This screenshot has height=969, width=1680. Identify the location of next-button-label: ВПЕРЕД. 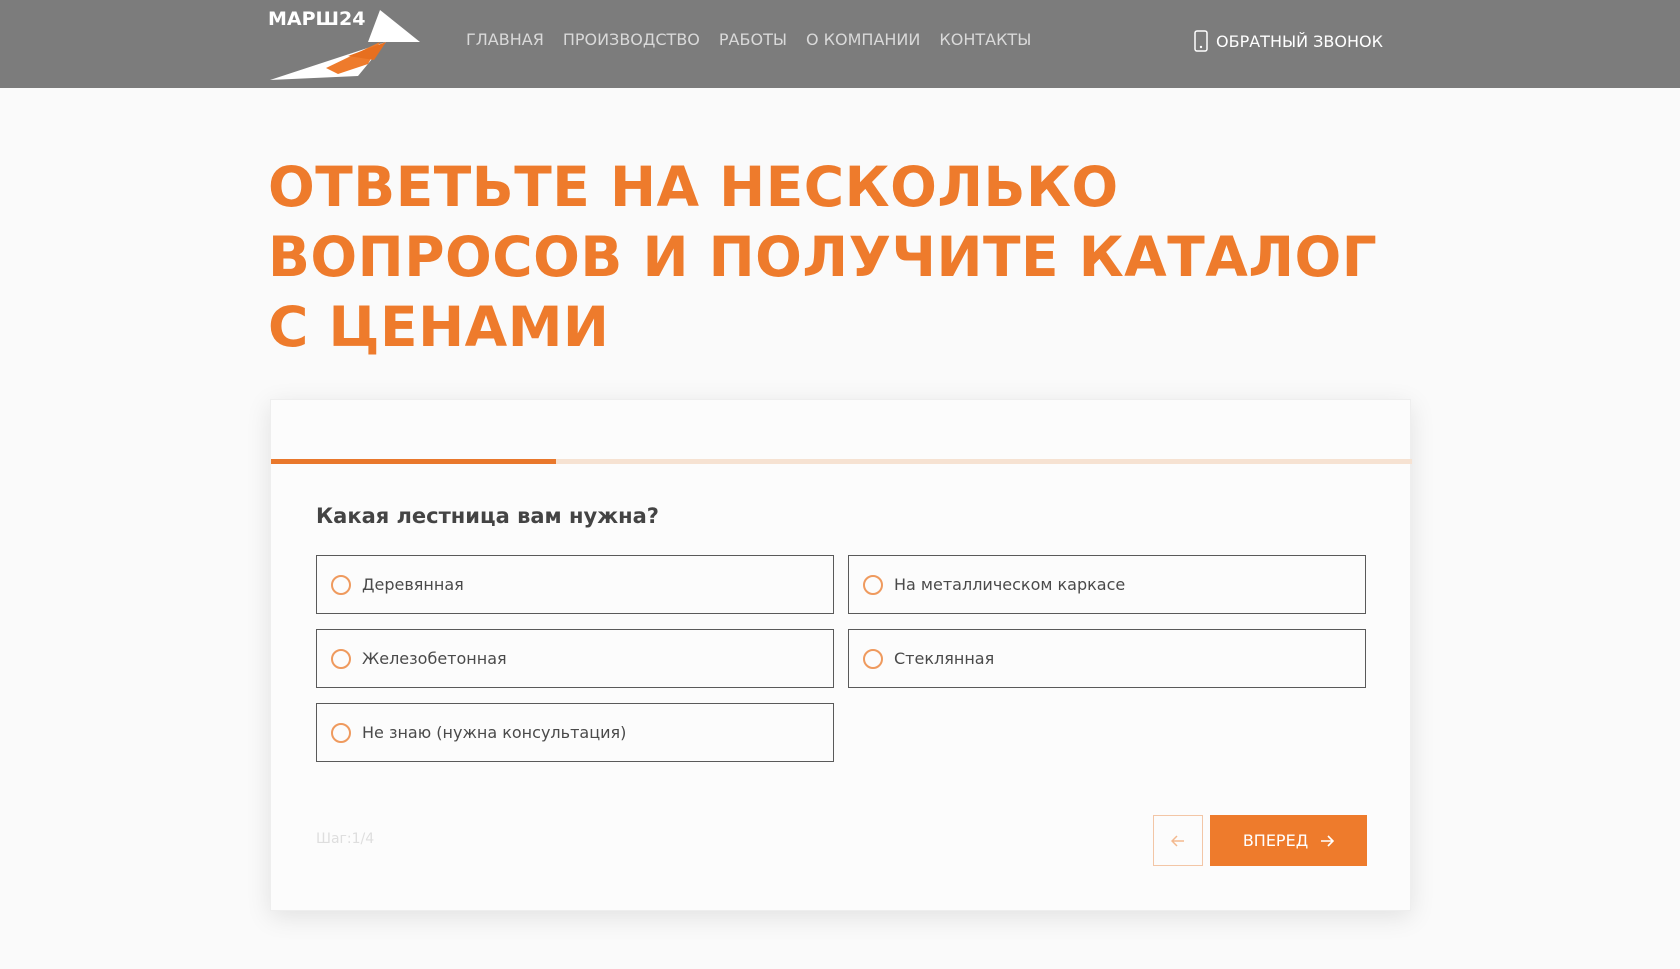
(1275, 840).